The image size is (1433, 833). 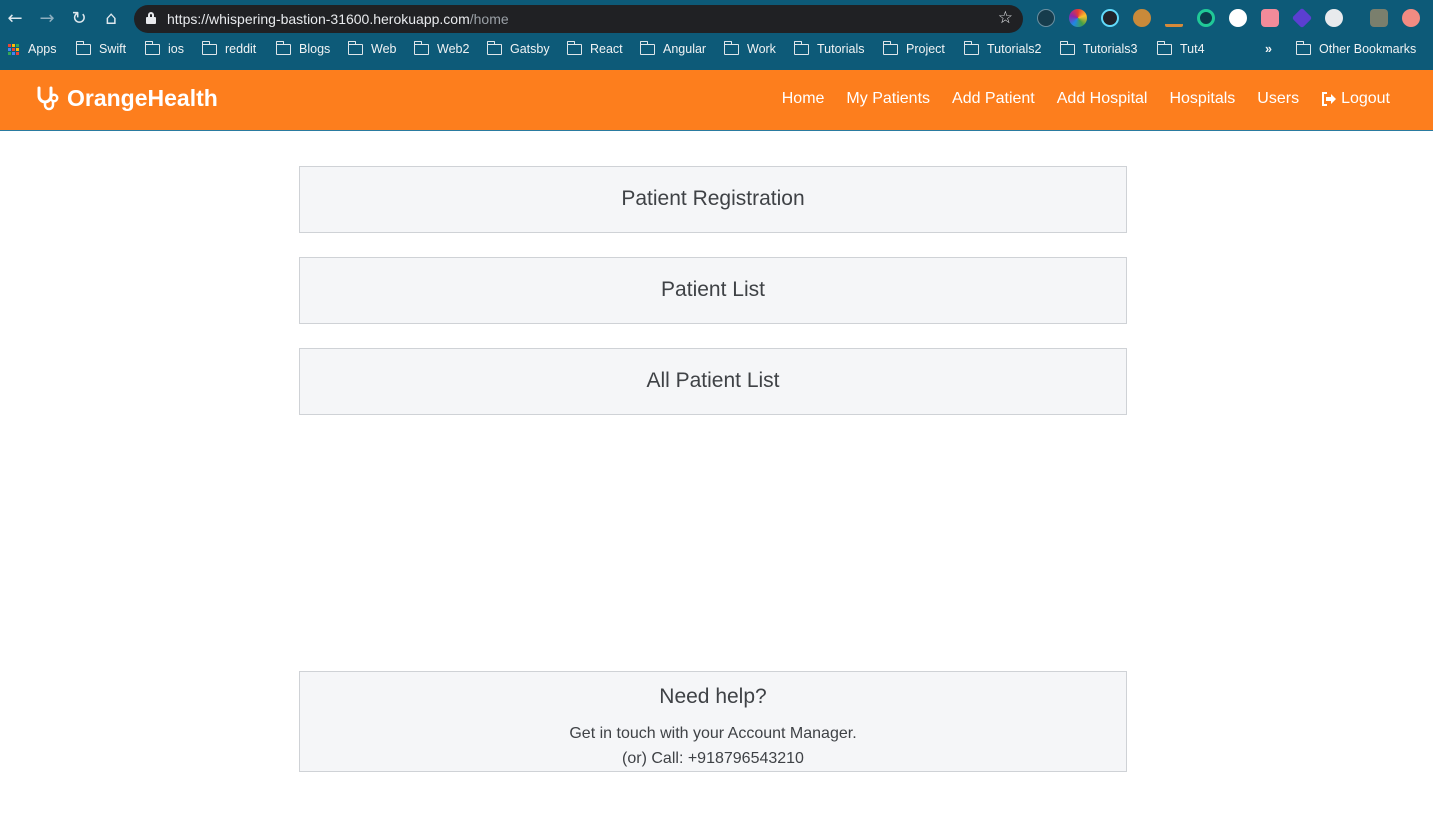 What do you see at coordinates (1202, 99) in the screenshot?
I see `nav-link-hospitals: Hospitals` at bounding box center [1202, 99].